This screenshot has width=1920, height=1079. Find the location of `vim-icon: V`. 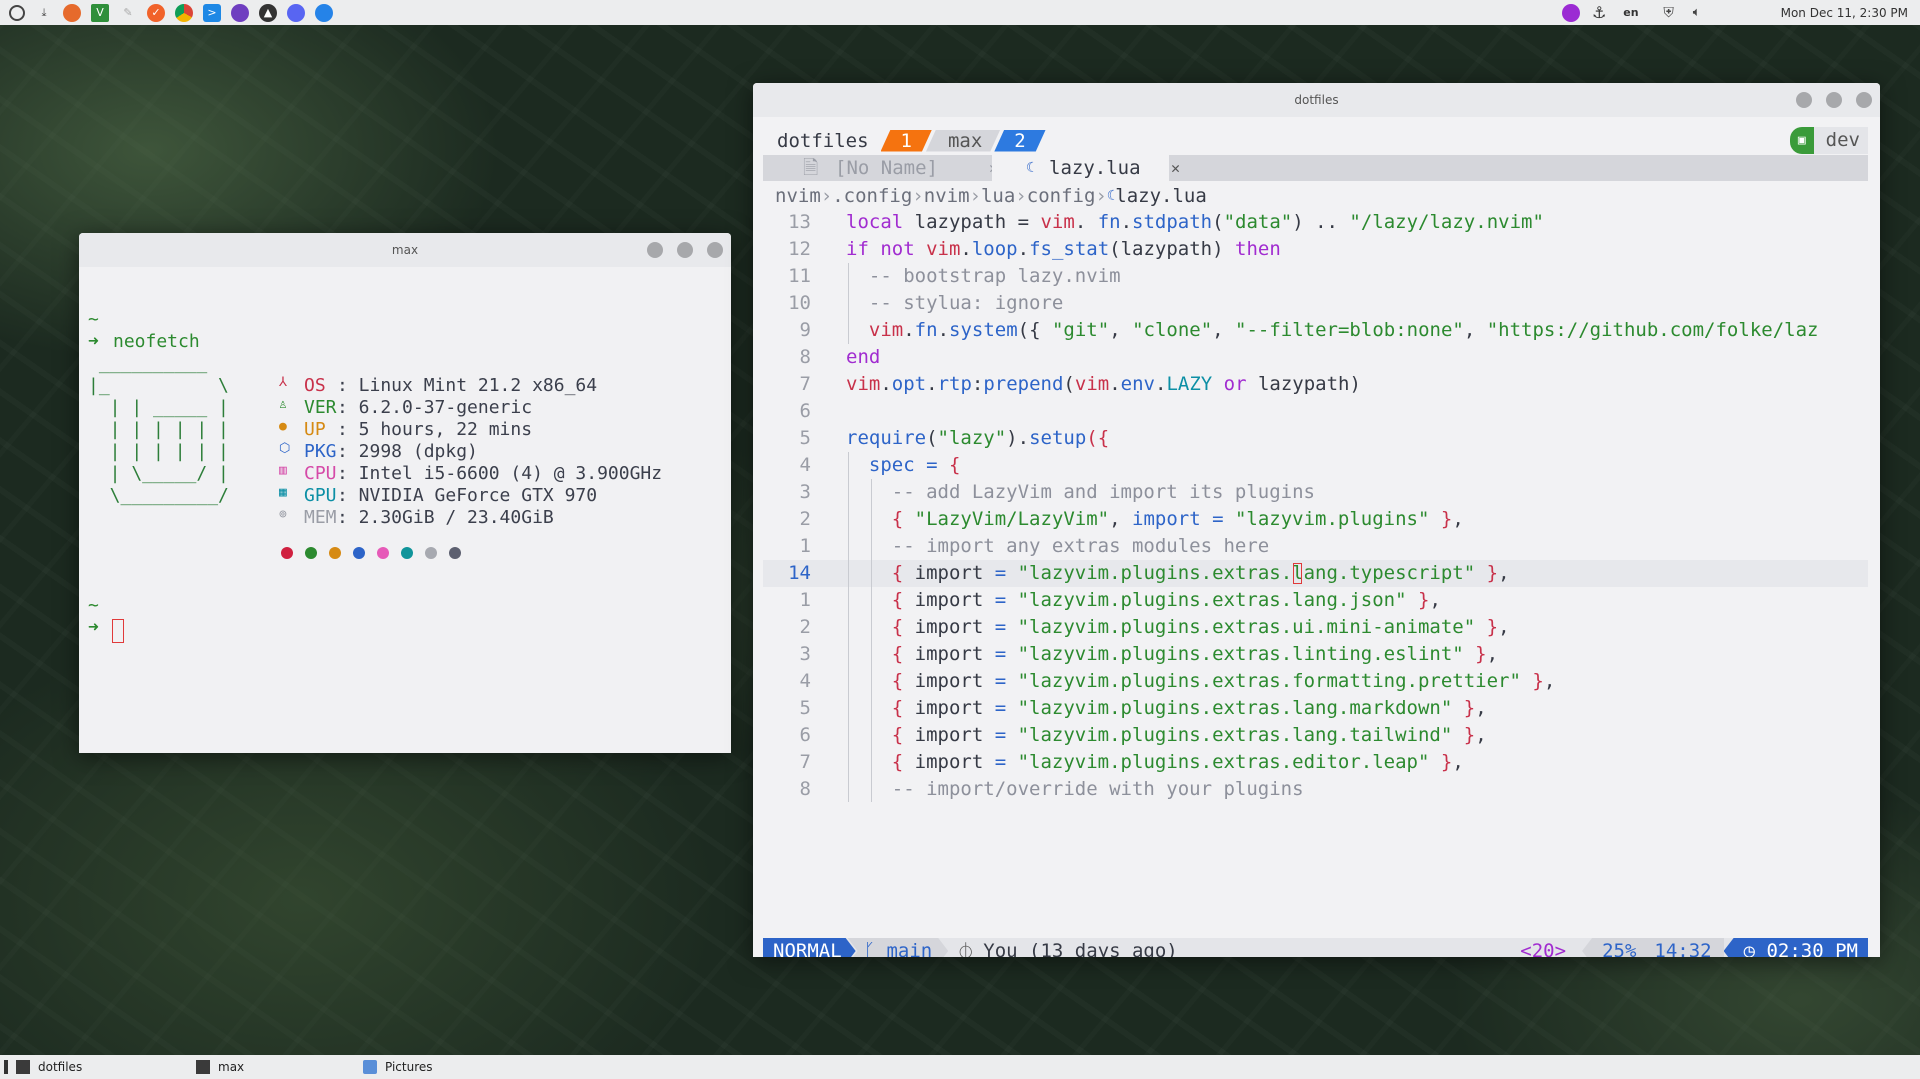

vim-icon: V is located at coordinates (100, 12).